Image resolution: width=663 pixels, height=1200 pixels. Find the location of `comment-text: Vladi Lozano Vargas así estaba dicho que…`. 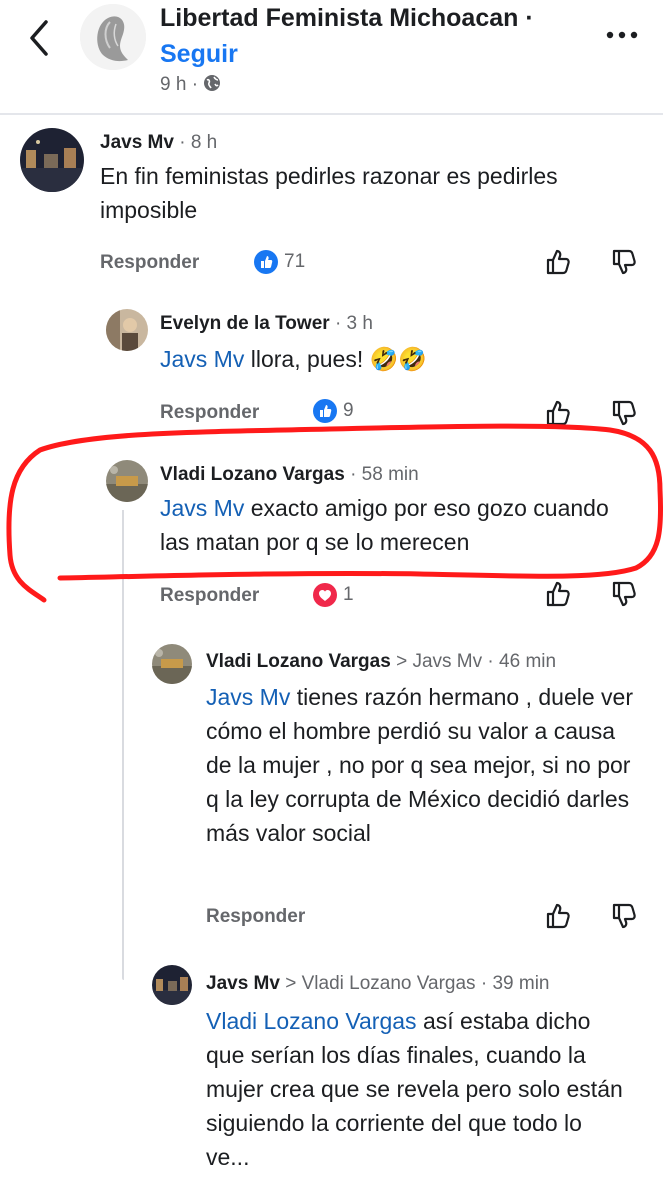

comment-text: Vladi Lozano Vargas así estaba dicho que… is located at coordinates (414, 1089).